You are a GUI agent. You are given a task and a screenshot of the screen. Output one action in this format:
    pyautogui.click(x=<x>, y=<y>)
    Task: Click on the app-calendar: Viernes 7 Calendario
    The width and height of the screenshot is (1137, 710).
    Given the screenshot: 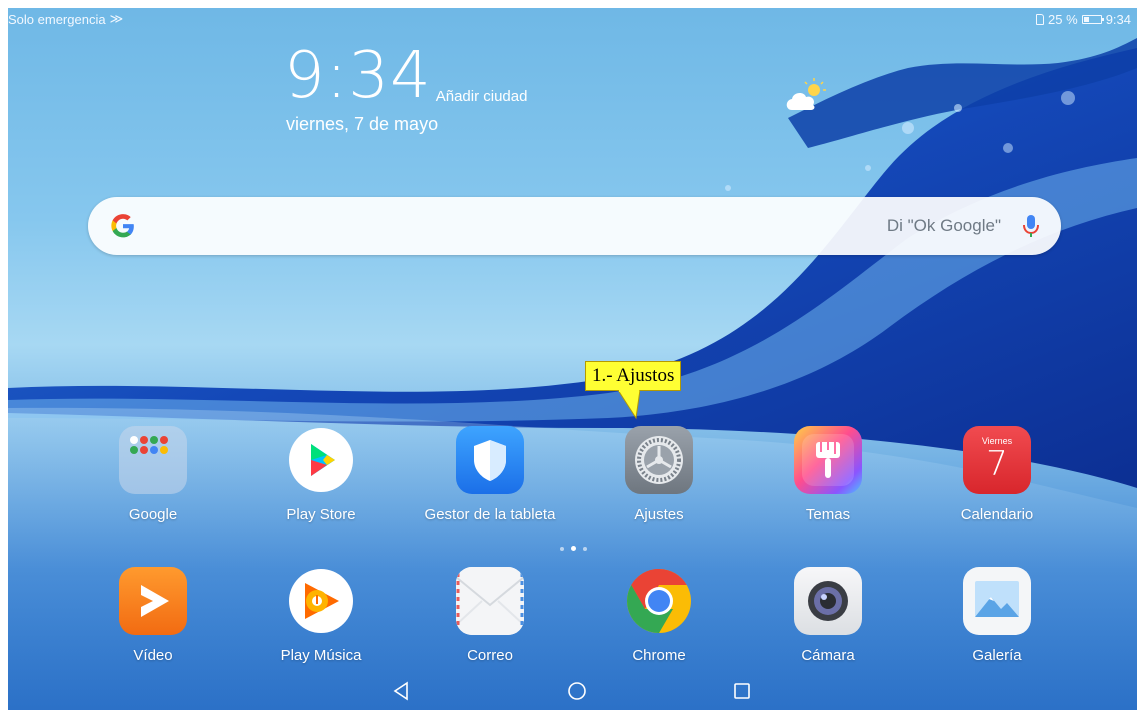 What is the action you would take?
    pyautogui.click(x=997, y=474)
    